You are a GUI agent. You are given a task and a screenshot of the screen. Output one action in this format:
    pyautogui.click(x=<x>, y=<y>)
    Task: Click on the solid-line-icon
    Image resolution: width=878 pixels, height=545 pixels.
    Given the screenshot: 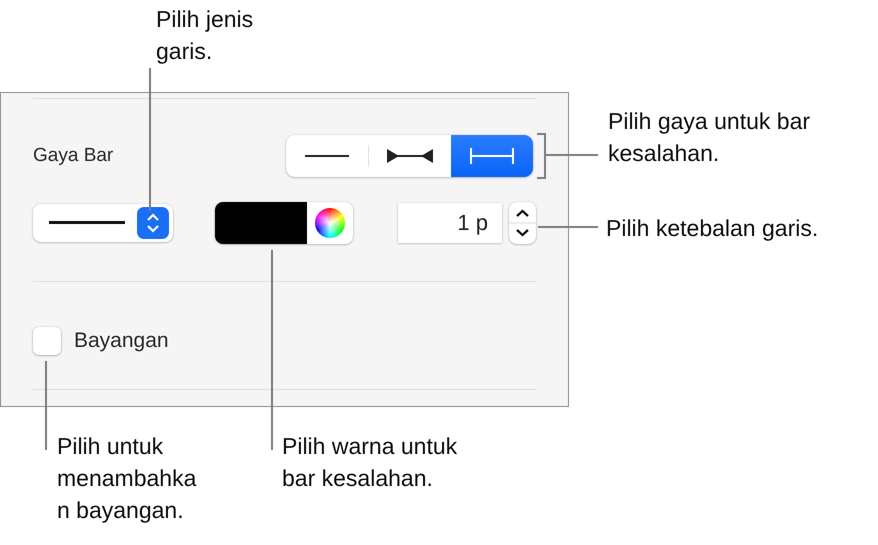 What is the action you would take?
    pyautogui.click(x=87, y=223)
    